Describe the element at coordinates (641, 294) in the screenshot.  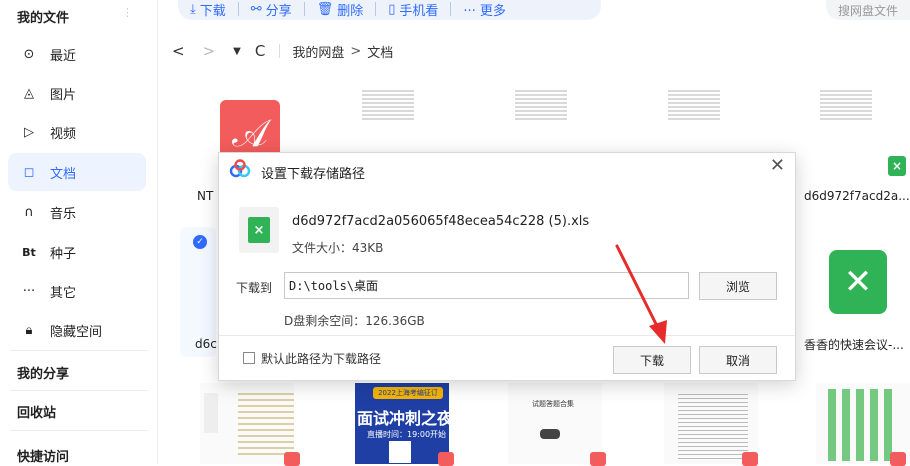
I see `red-arrow-annotation` at that location.